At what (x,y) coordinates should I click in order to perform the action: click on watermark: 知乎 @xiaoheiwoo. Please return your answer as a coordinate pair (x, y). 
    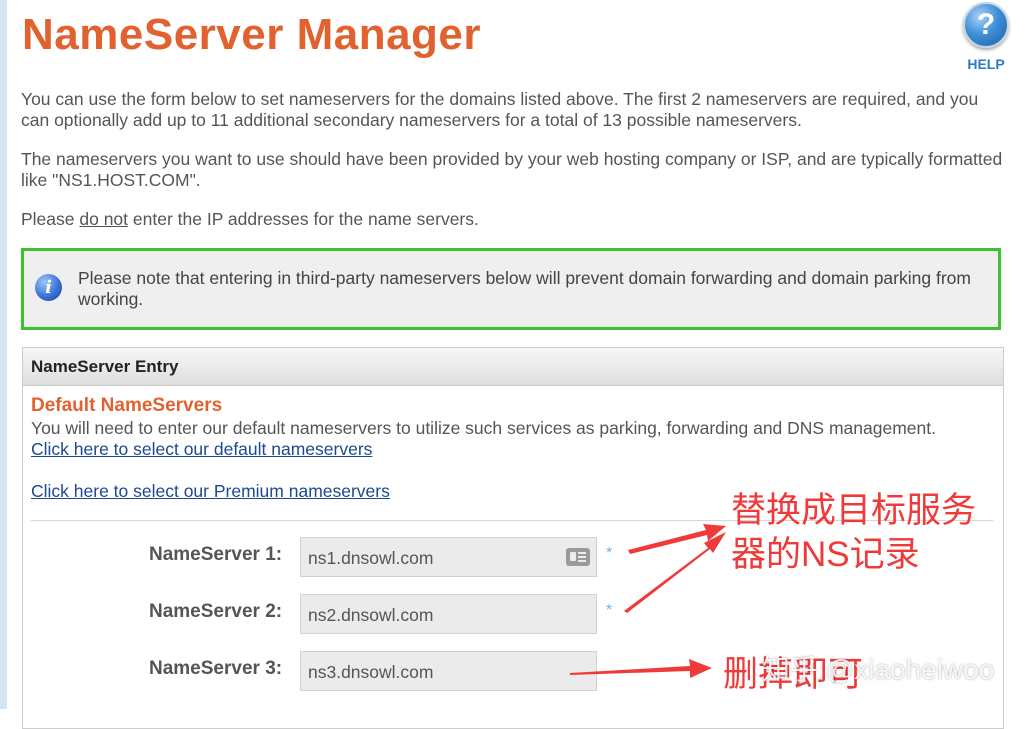
    Looking at the image, I should click on (878, 669).